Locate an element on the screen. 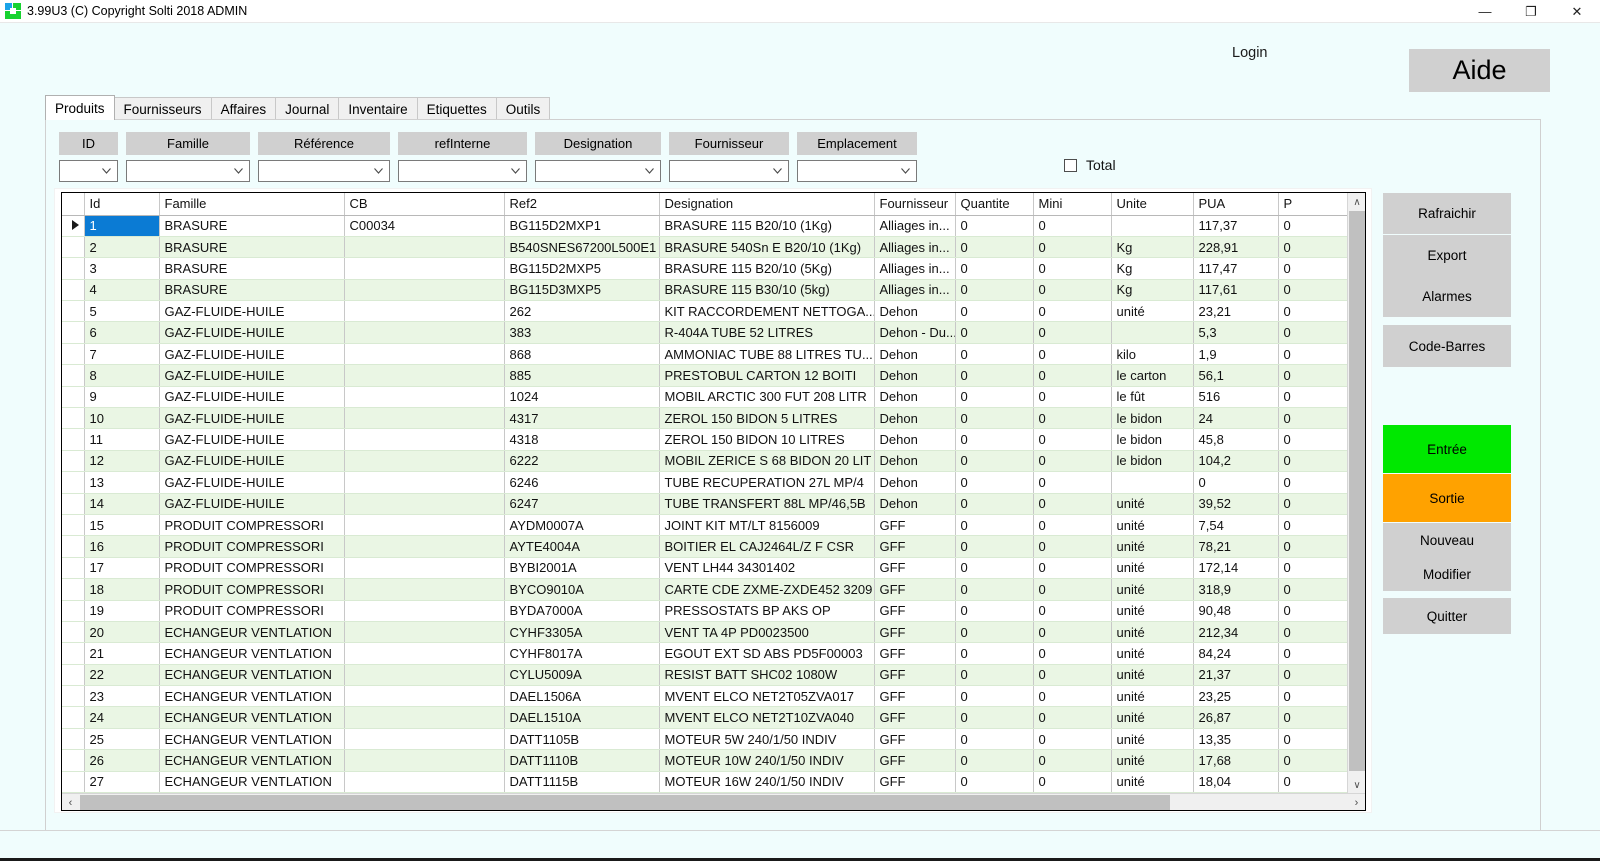 This screenshot has width=1600, height=861. cell-id: 20 is located at coordinates (122, 632).